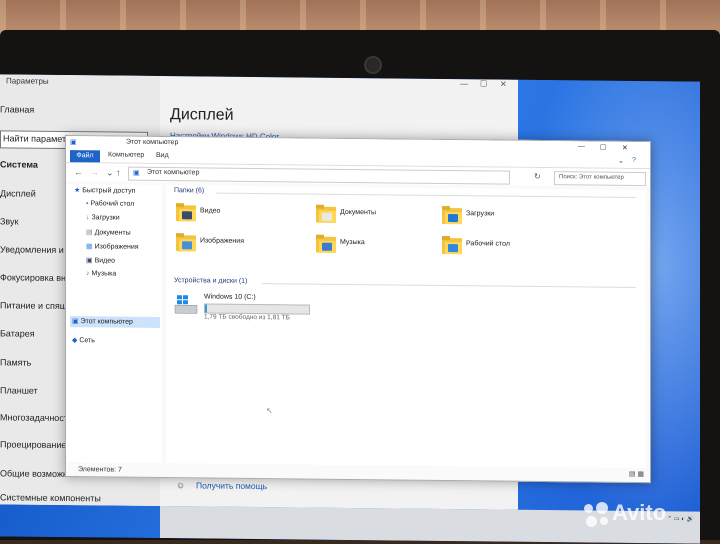 The height and width of the screenshot is (544, 720). I want to click on tab-file: Файл, so click(85, 156).